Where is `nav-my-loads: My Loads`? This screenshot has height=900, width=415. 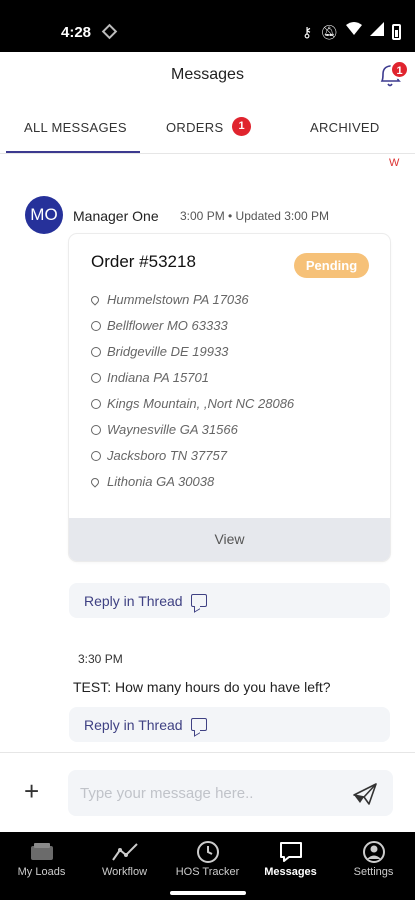
nav-my-loads: My Loads is located at coordinates (41, 866).